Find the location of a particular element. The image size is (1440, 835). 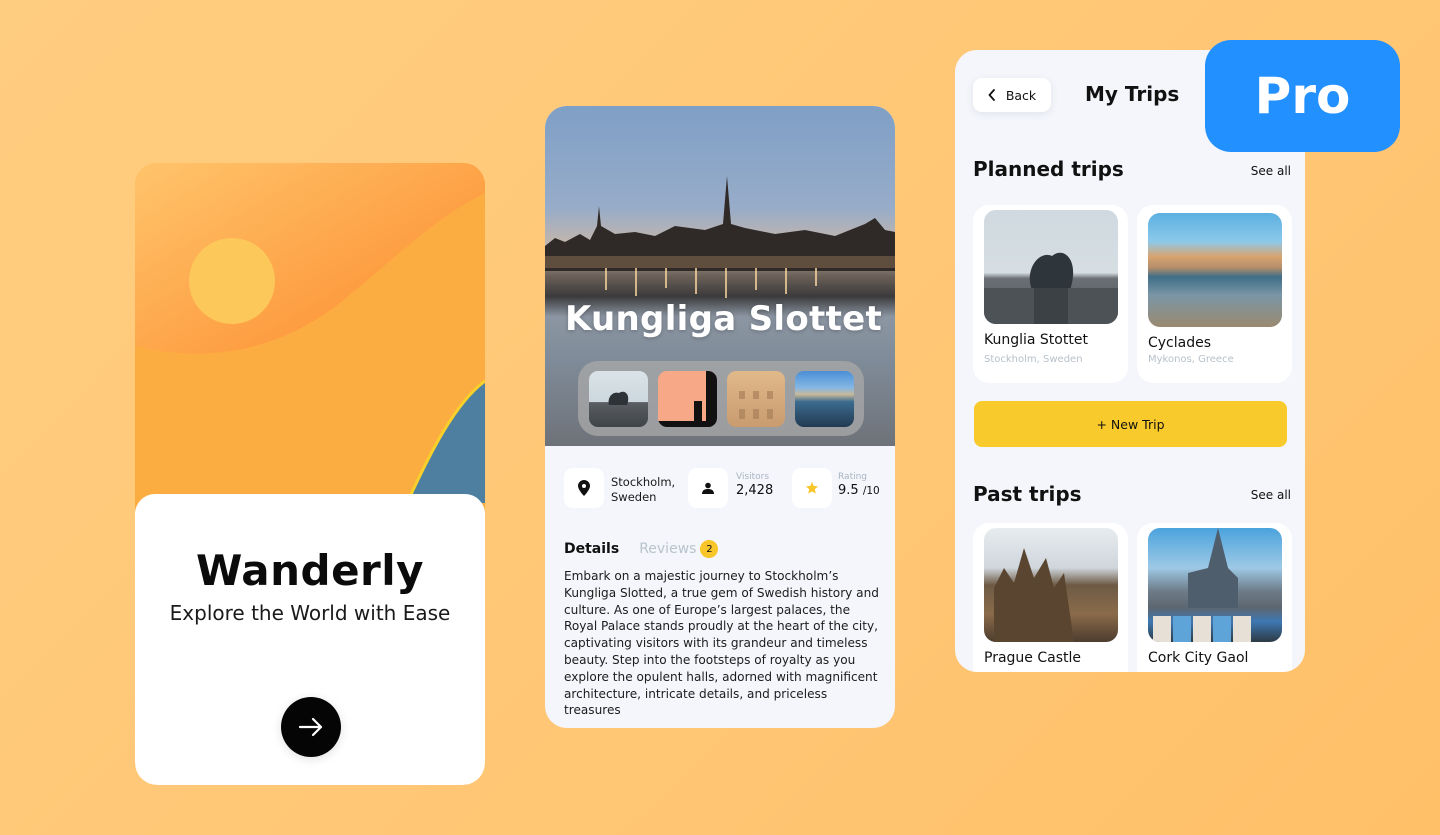

reviews-count-badge: 2 is located at coordinates (709, 549).